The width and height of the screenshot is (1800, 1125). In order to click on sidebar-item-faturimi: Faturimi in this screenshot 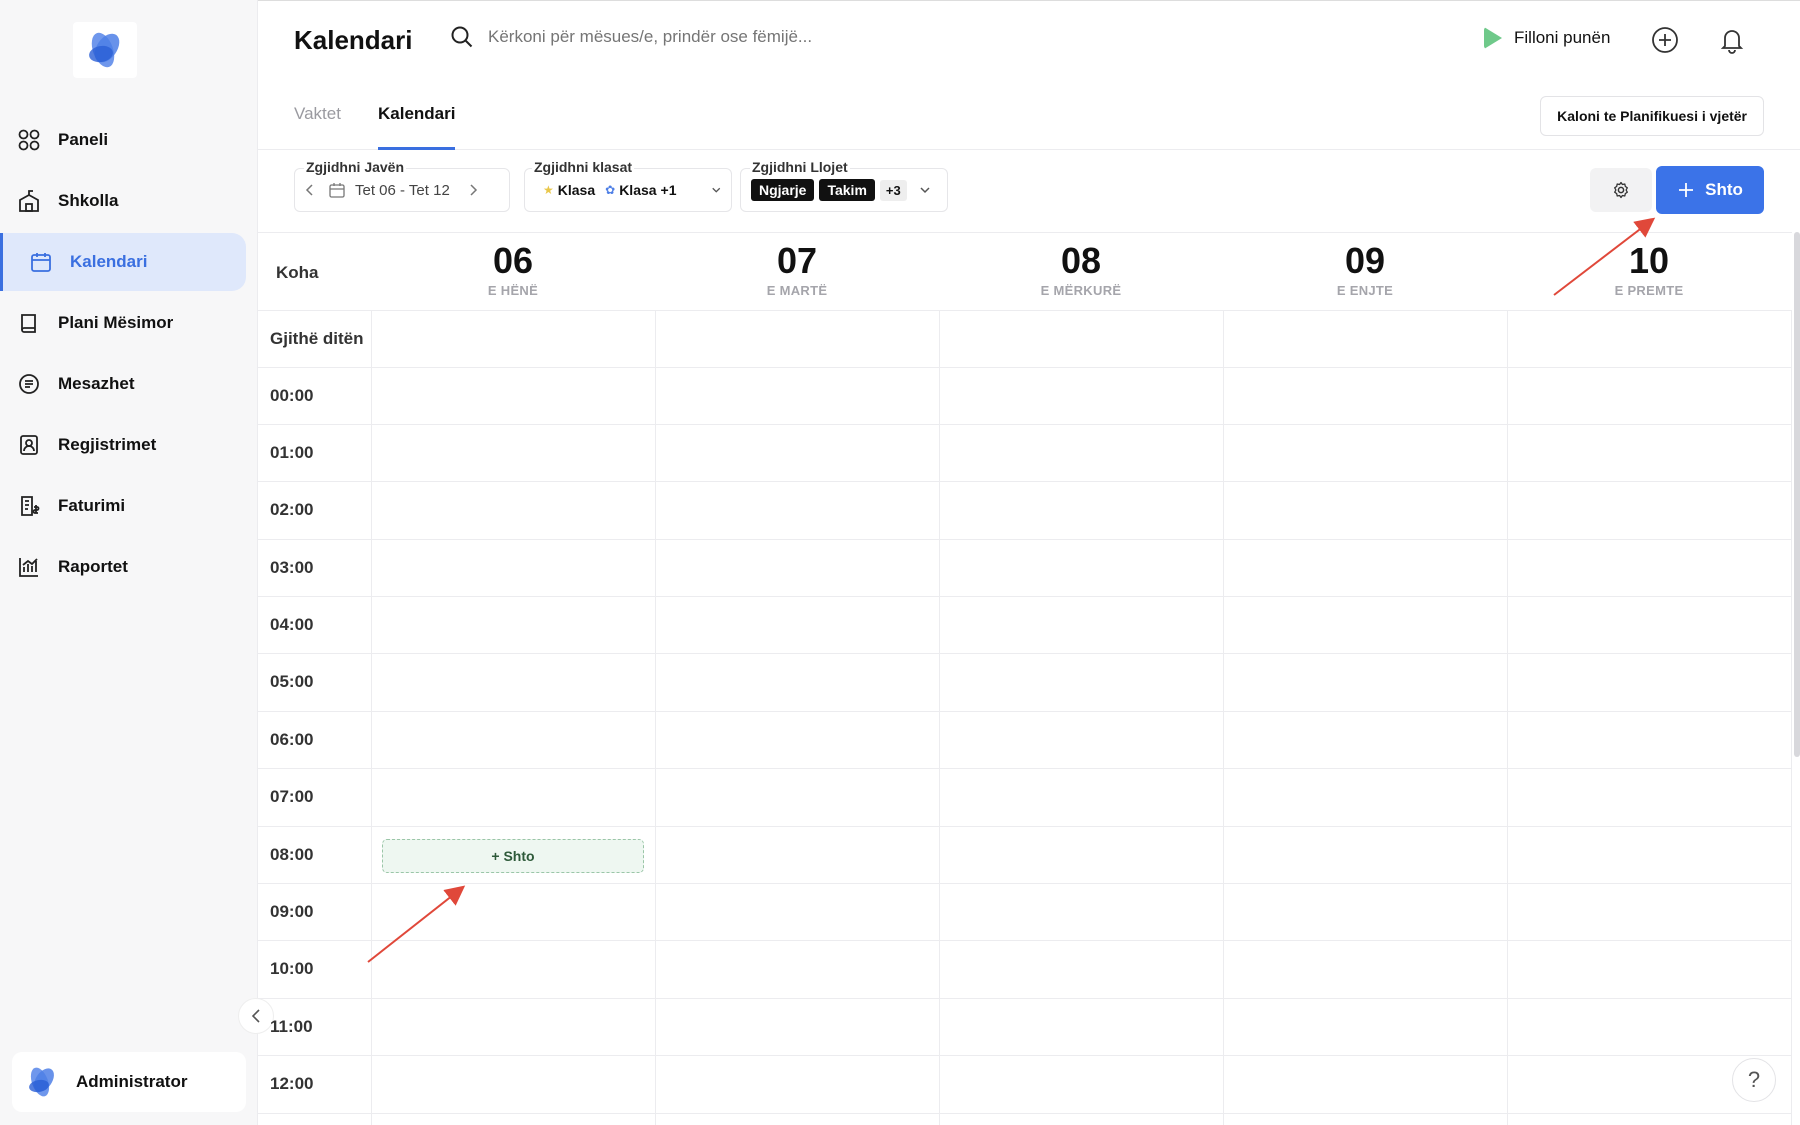, I will do `click(123, 506)`.